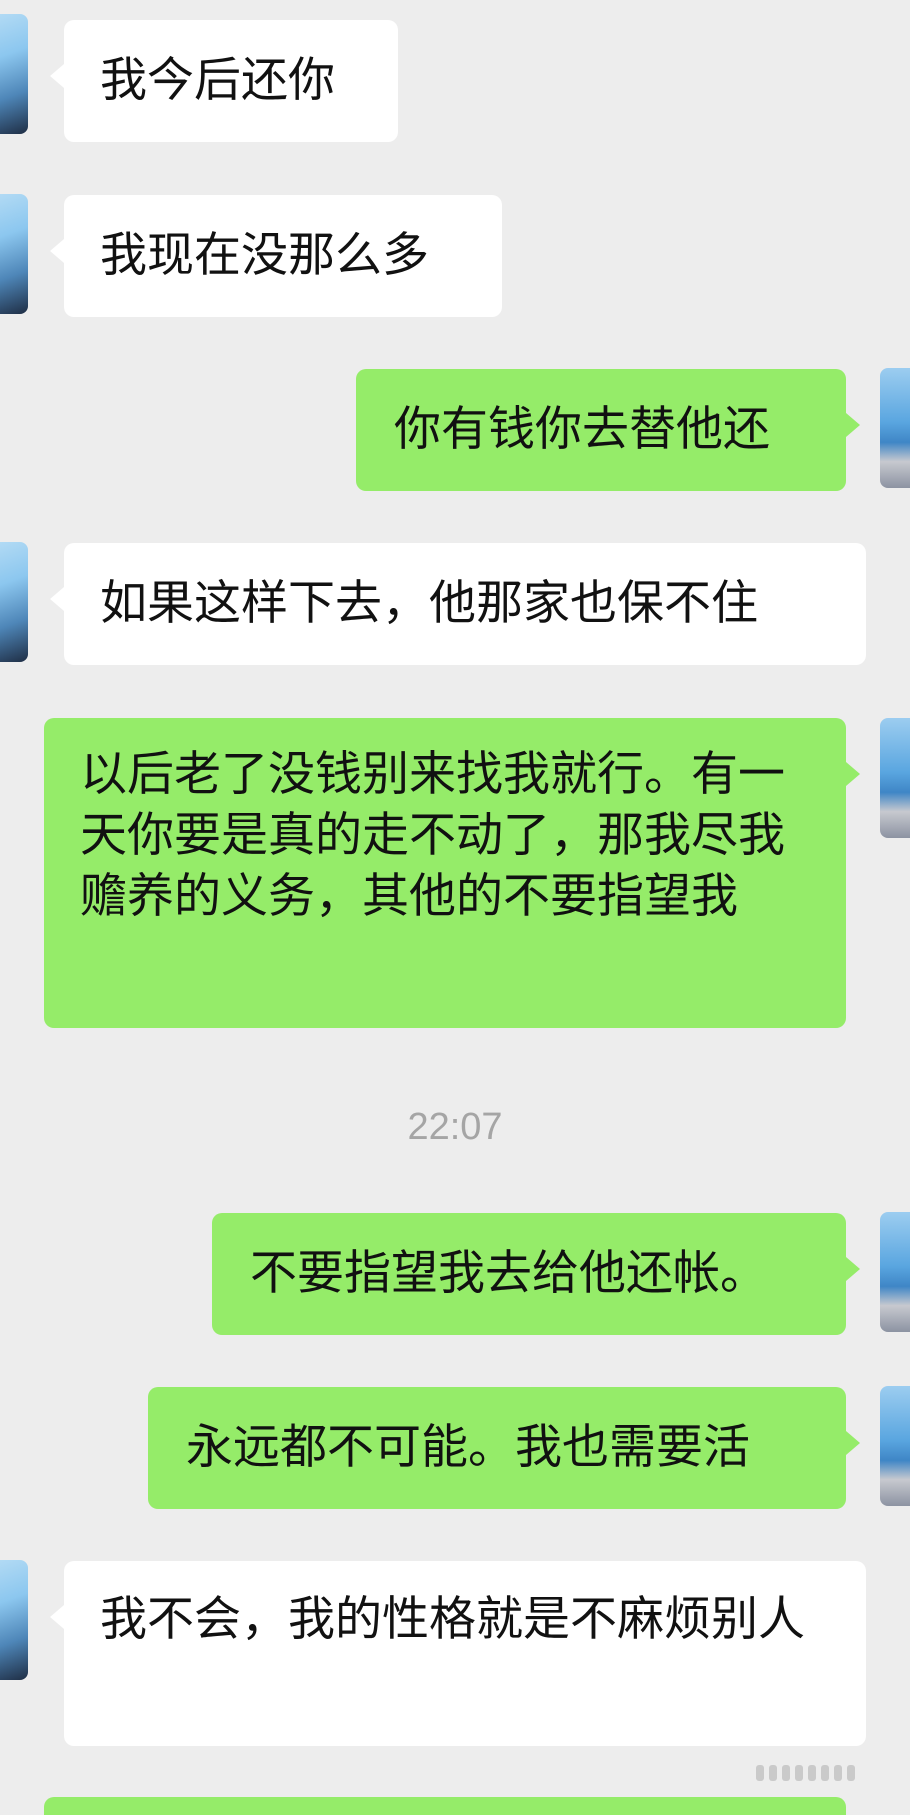 The width and height of the screenshot is (910, 1815). I want to click on watermark-icon, so click(821, 1776).